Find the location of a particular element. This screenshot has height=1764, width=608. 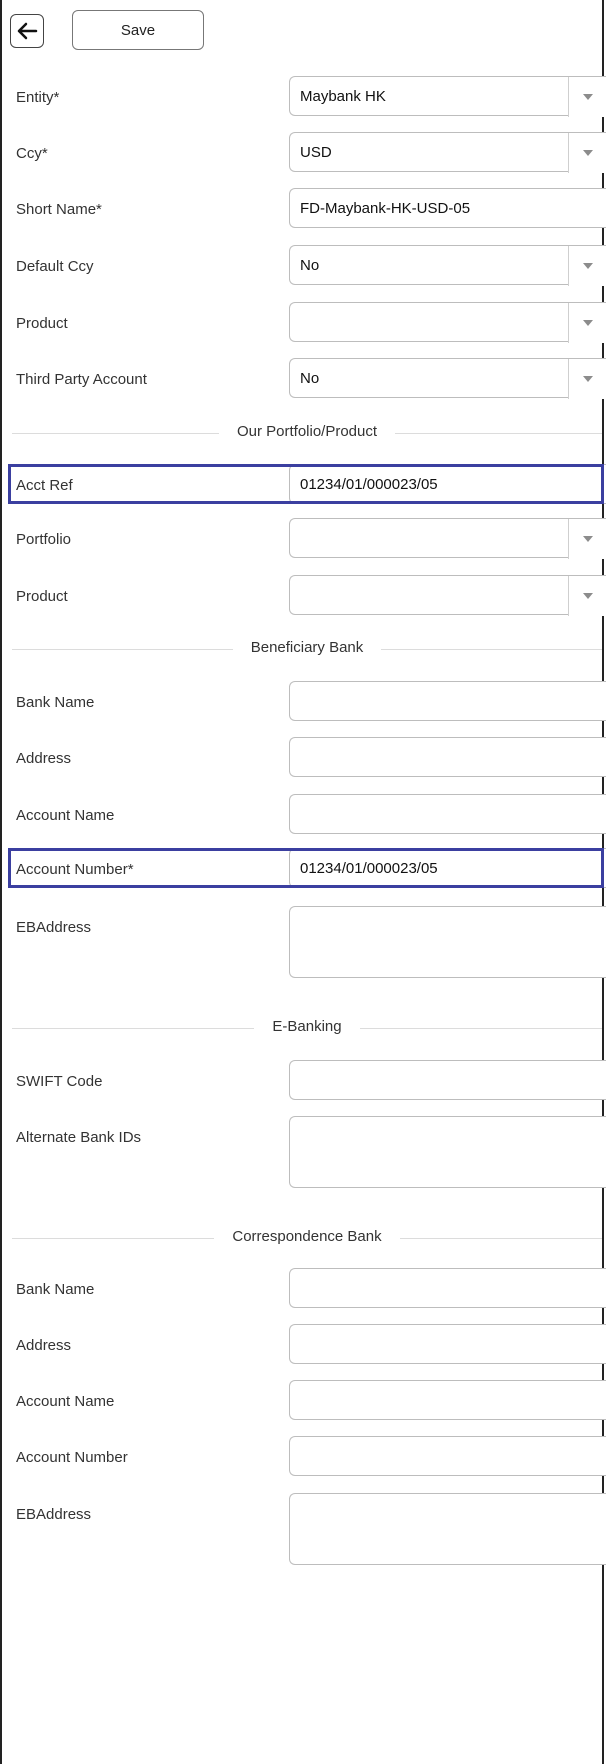

ebaddress-label: EBAddress is located at coordinates (54, 927).